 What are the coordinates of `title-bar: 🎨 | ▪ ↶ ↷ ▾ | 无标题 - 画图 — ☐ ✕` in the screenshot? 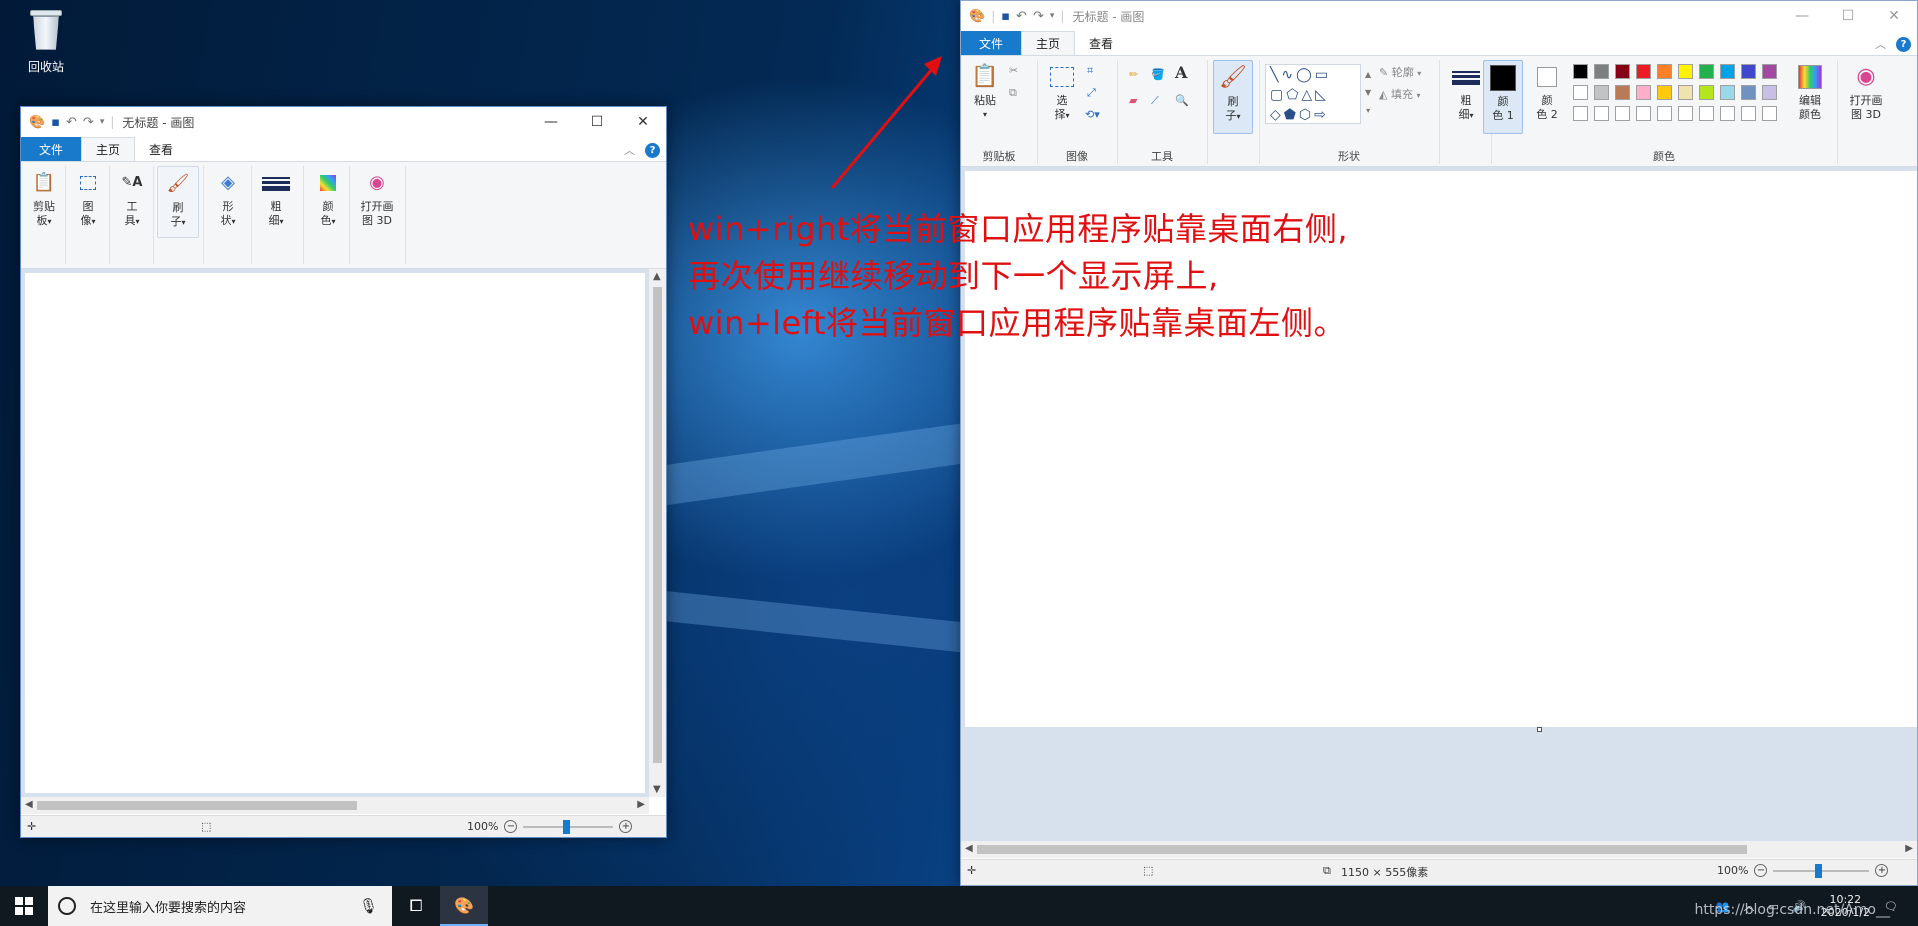 It's located at (1439, 16).